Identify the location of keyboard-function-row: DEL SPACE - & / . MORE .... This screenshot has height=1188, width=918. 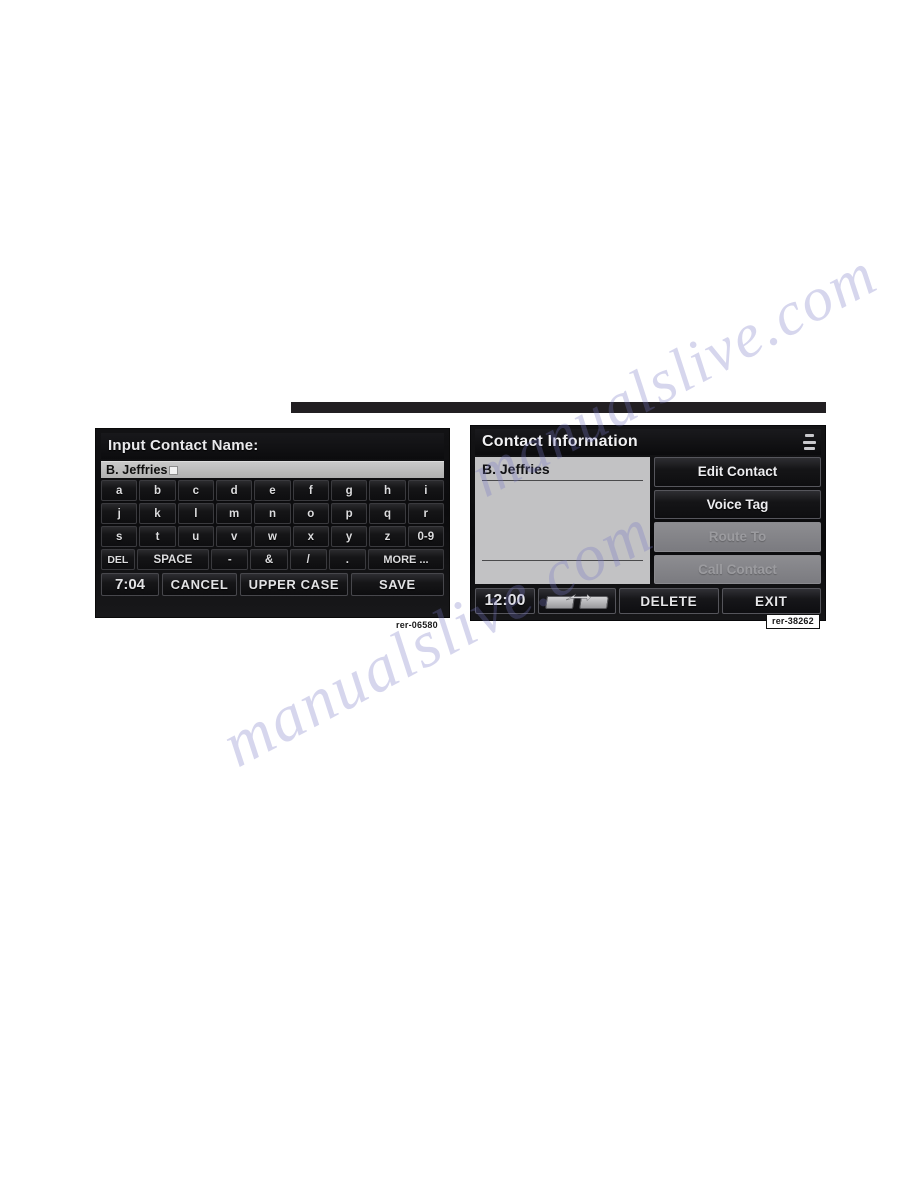
(272, 559).